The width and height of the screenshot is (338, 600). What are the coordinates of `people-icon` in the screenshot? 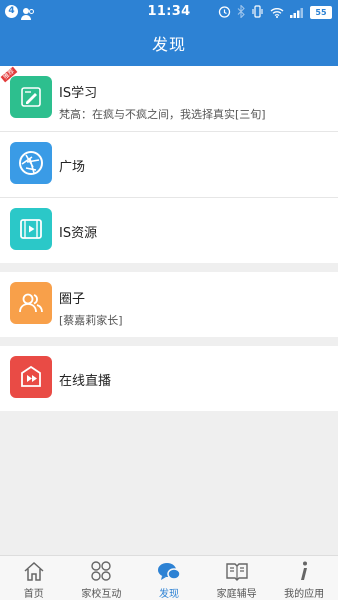 It's located at (31, 303).